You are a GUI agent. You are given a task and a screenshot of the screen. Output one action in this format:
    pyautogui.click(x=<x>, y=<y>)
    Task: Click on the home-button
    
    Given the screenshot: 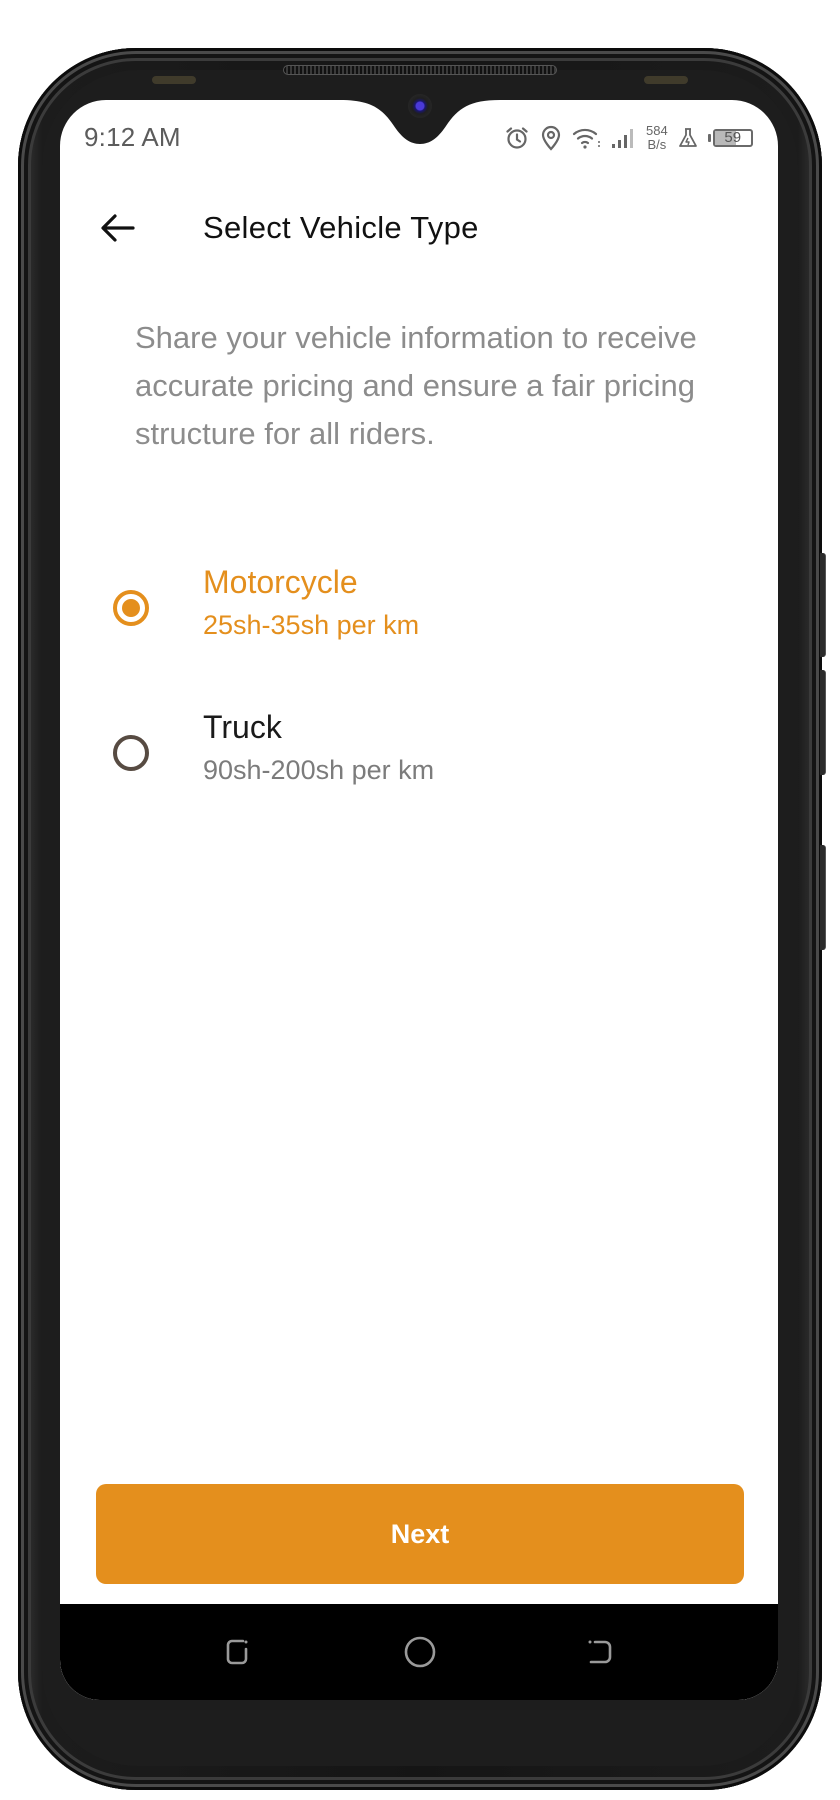 What is the action you would take?
    pyautogui.click(x=420, y=1652)
    